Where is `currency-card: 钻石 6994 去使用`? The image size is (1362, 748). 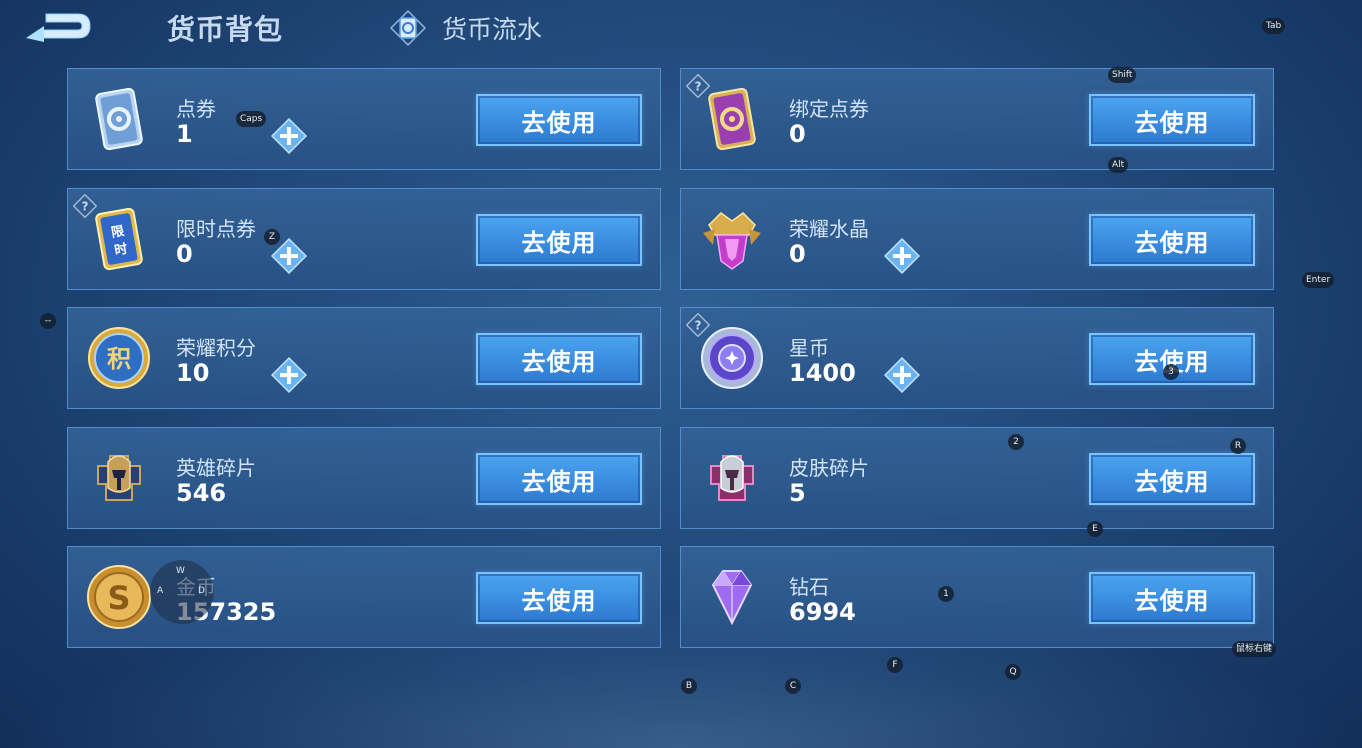 currency-card: 钻石 6994 去使用 is located at coordinates (977, 597).